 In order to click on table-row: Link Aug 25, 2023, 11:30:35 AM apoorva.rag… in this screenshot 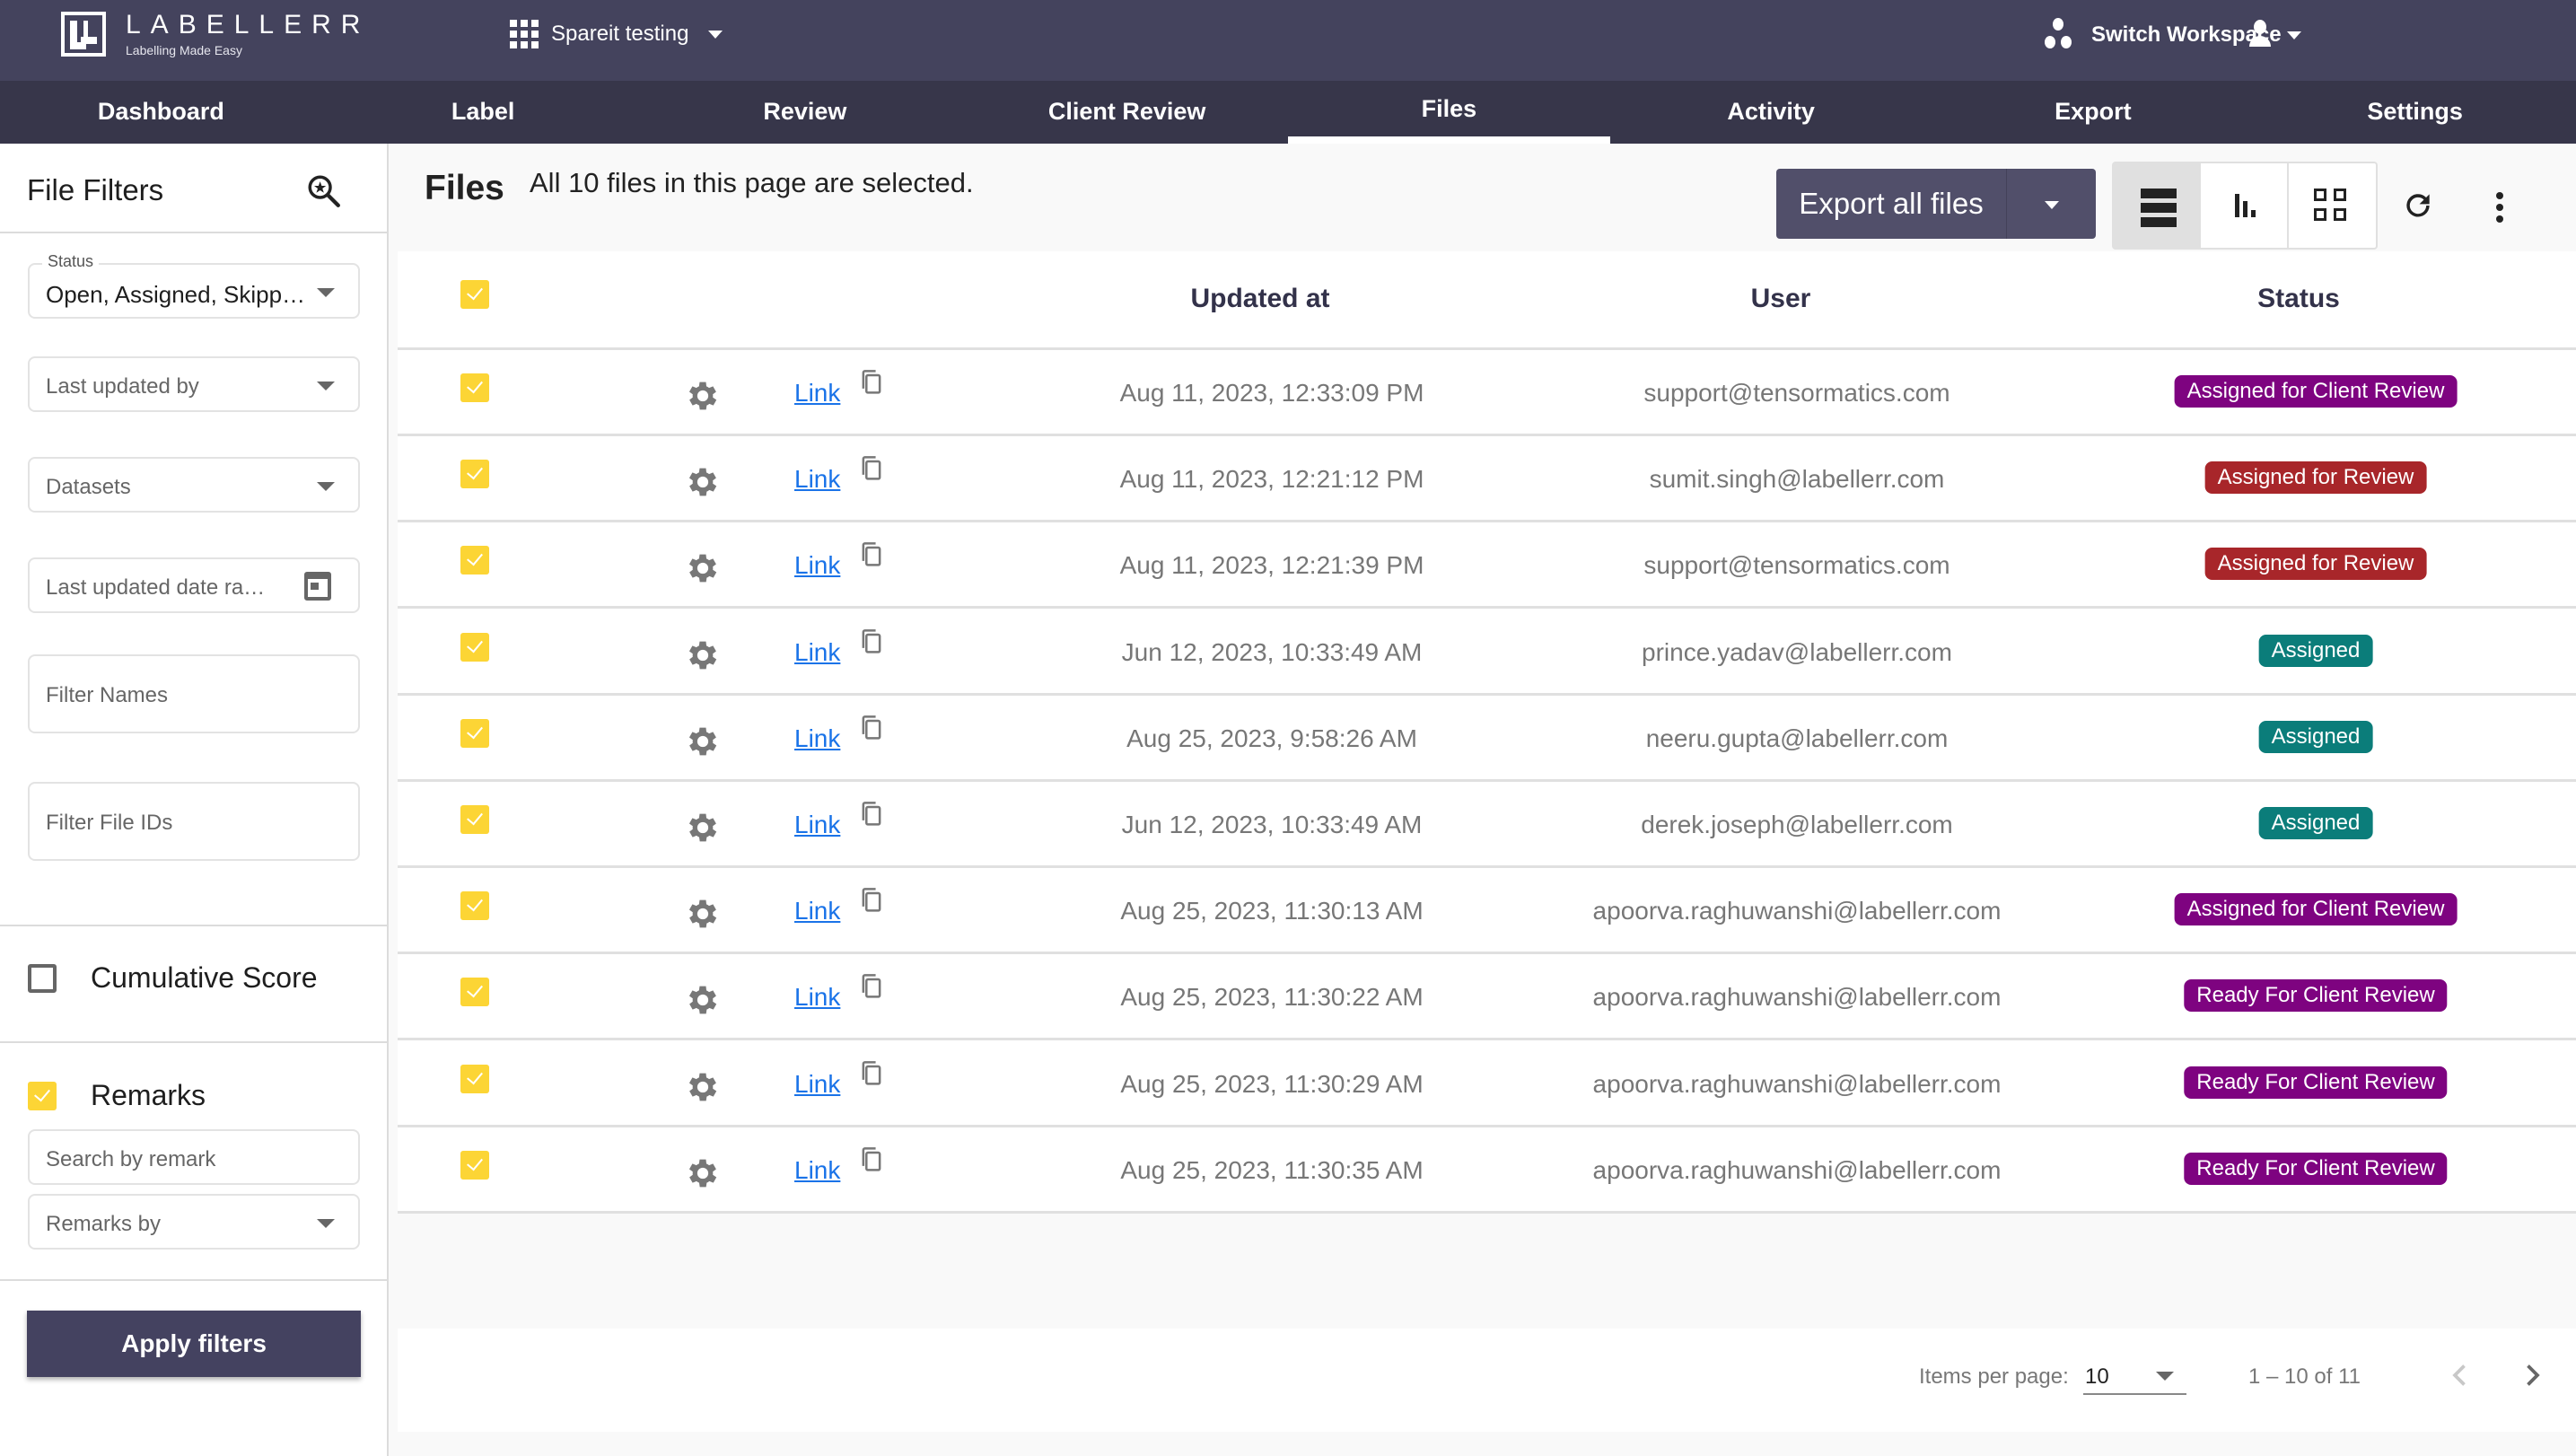, I will do `click(1487, 1170)`.